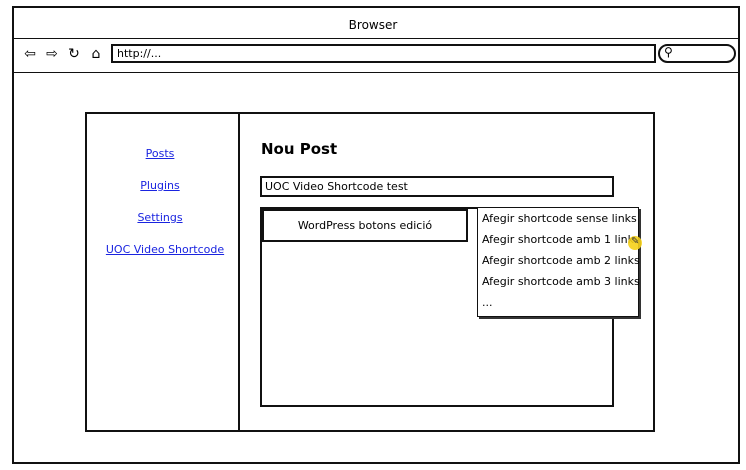 The width and height of the screenshot is (746, 470). Describe the element at coordinates (373, 25) in the screenshot. I see `window-title: Browser` at that location.